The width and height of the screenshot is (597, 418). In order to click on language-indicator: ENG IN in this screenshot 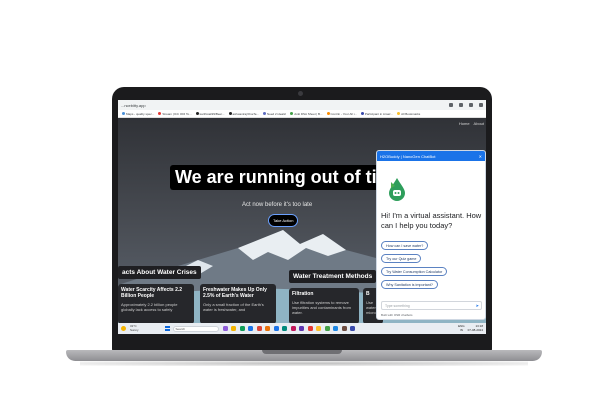, I will do `click(461, 328)`.